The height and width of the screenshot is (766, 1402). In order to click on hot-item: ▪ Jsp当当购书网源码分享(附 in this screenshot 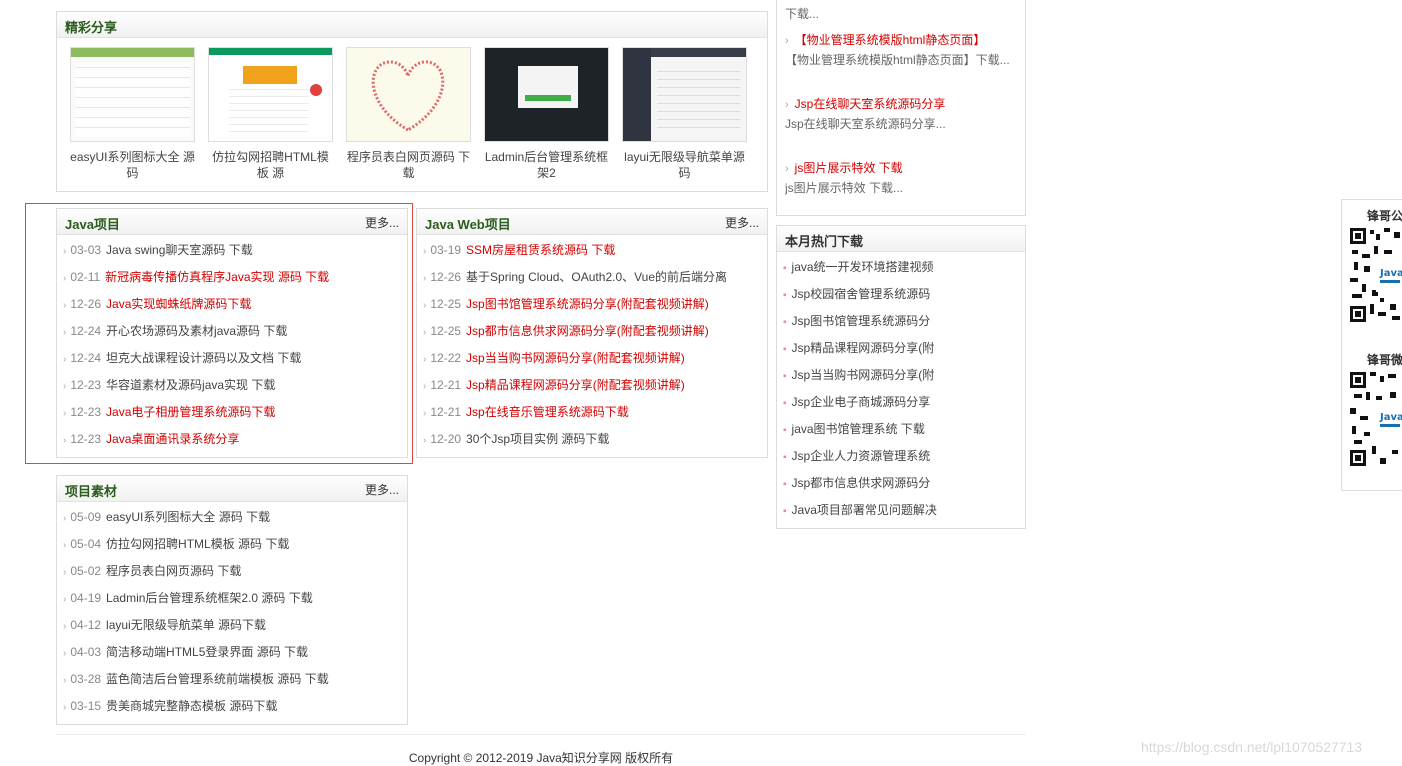, I will do `click(901, 375)`.